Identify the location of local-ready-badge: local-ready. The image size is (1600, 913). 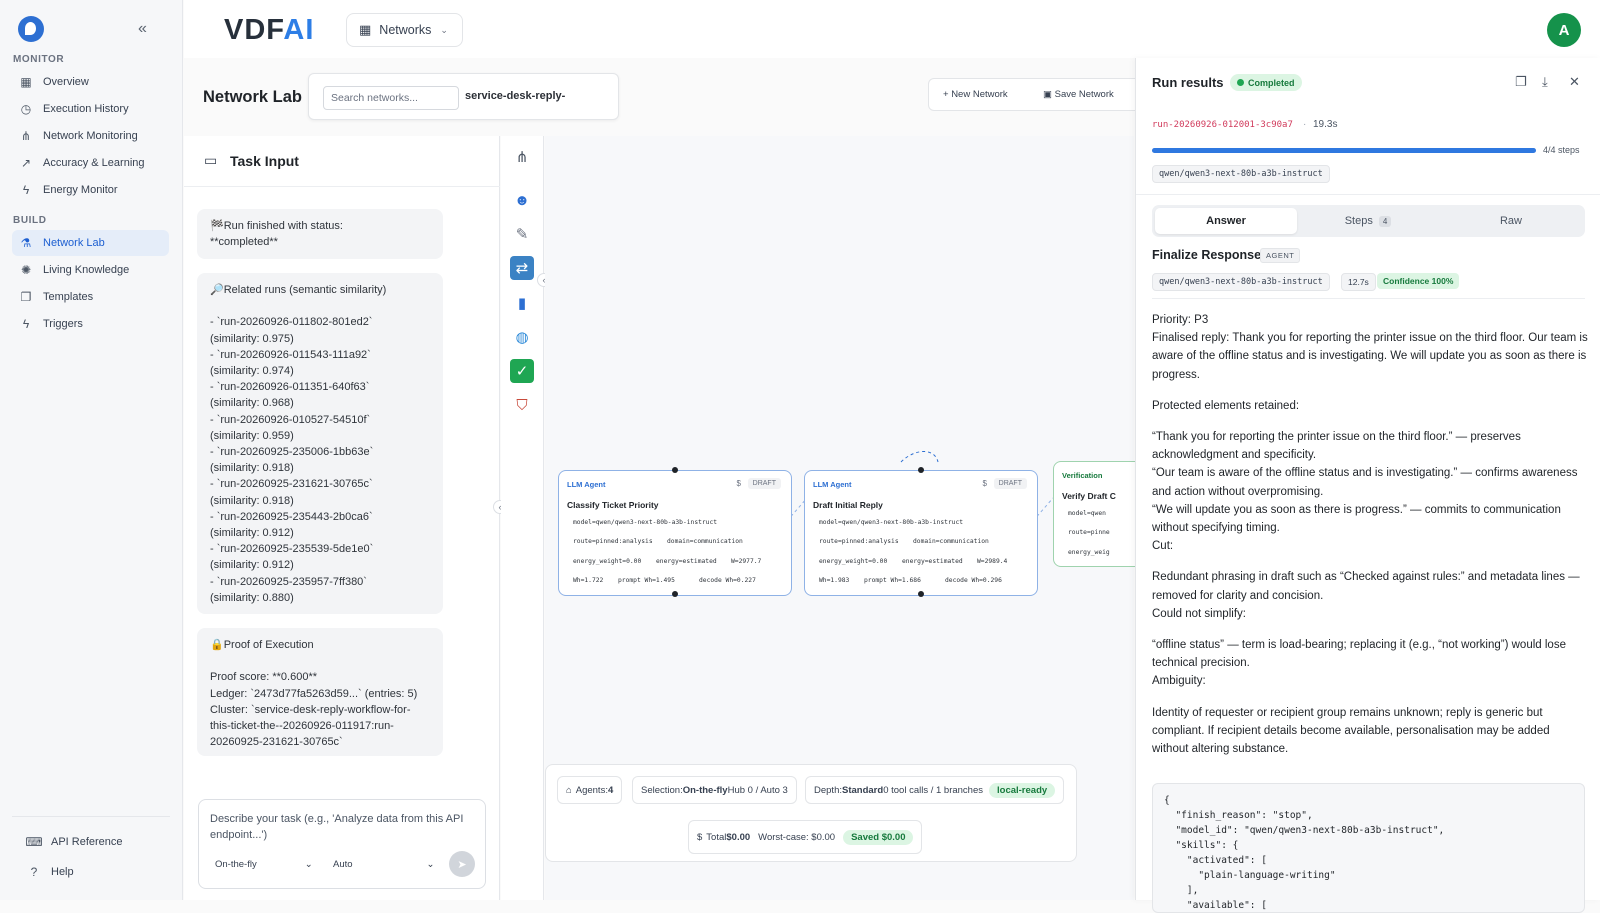
(1022, 790).